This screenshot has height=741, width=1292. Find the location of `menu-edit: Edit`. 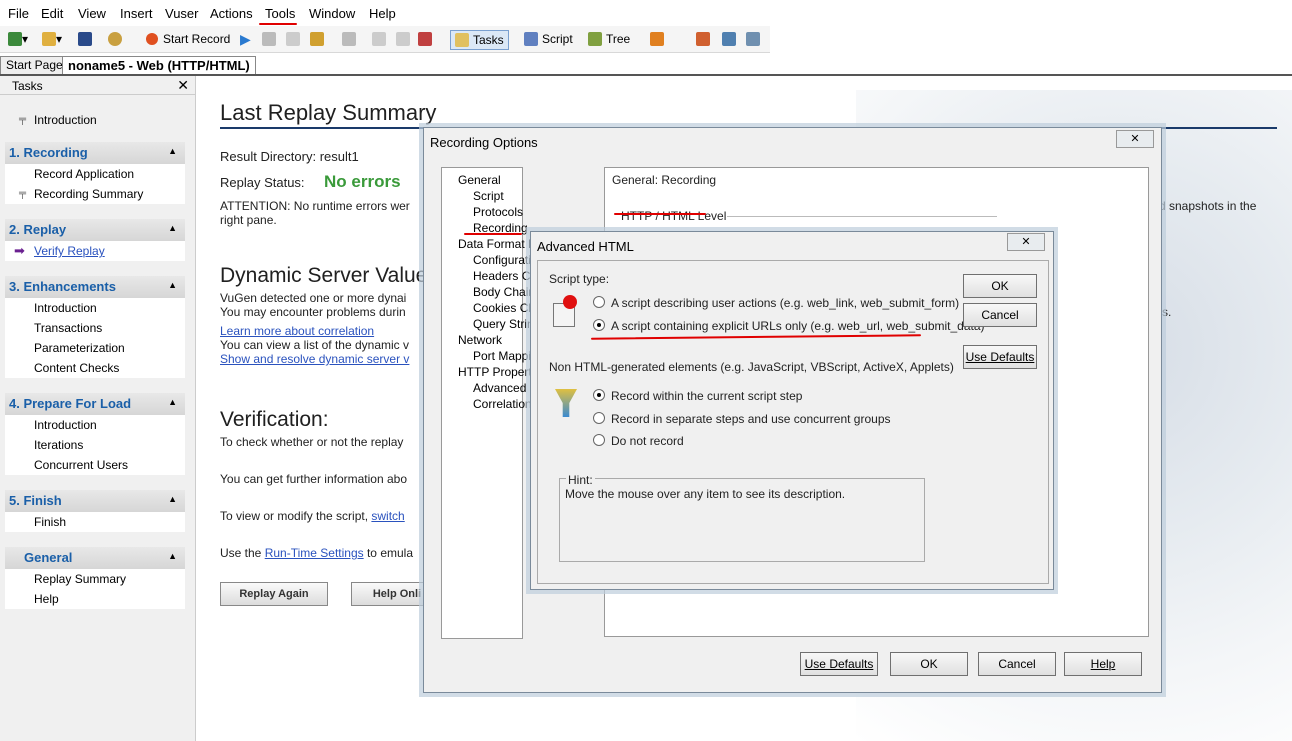

menu-edit: Edit is located at coordinates (52, 13).